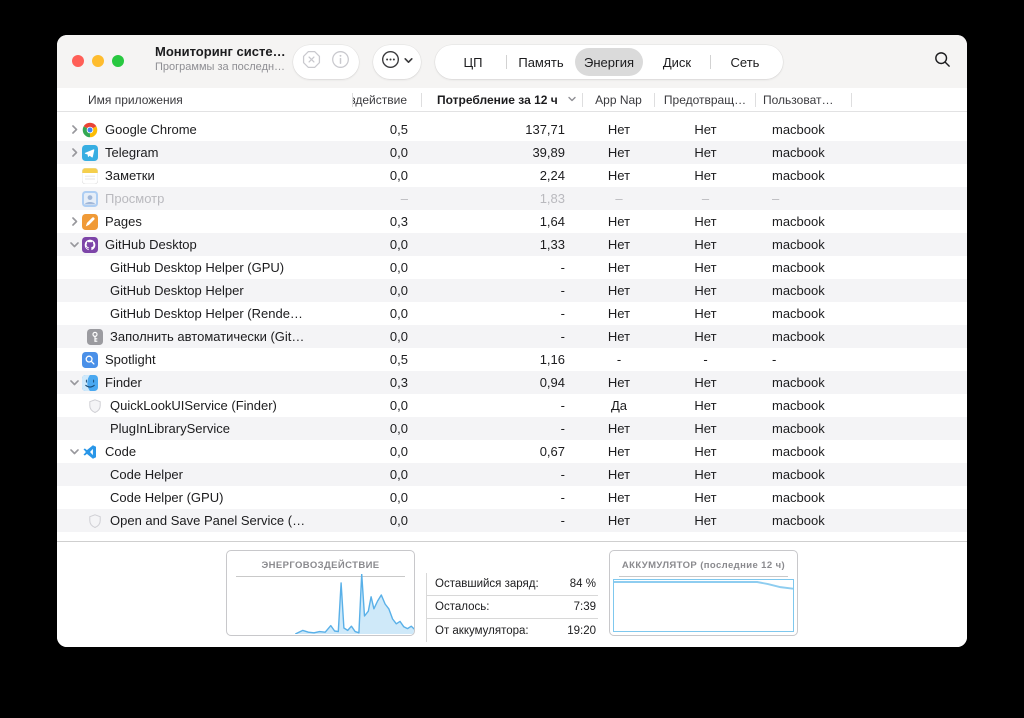  I want to click on tab-сеть: Сеть, so click(744, 62).